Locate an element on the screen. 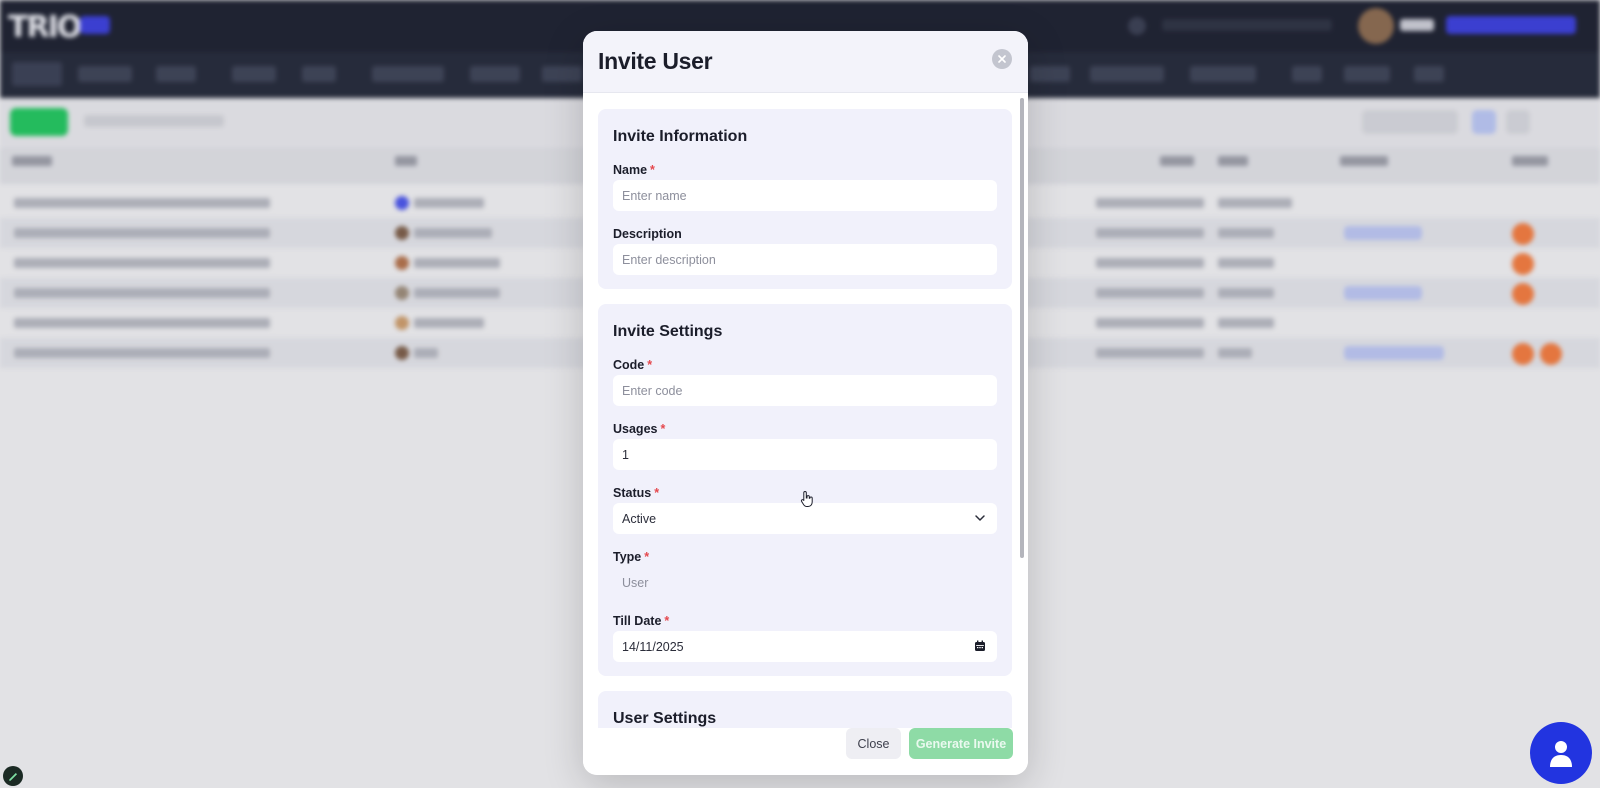  code-input: Enter code is located at coordinates (805, 390).